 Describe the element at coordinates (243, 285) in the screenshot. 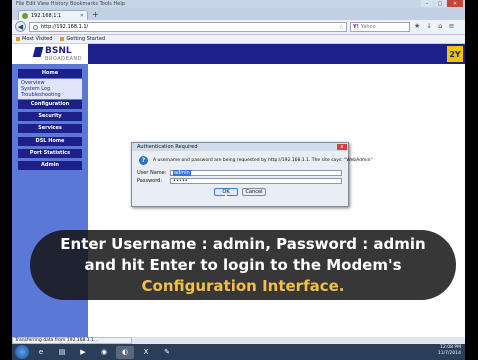

I see `caption-line-3: Configuration Interface.` at that location.